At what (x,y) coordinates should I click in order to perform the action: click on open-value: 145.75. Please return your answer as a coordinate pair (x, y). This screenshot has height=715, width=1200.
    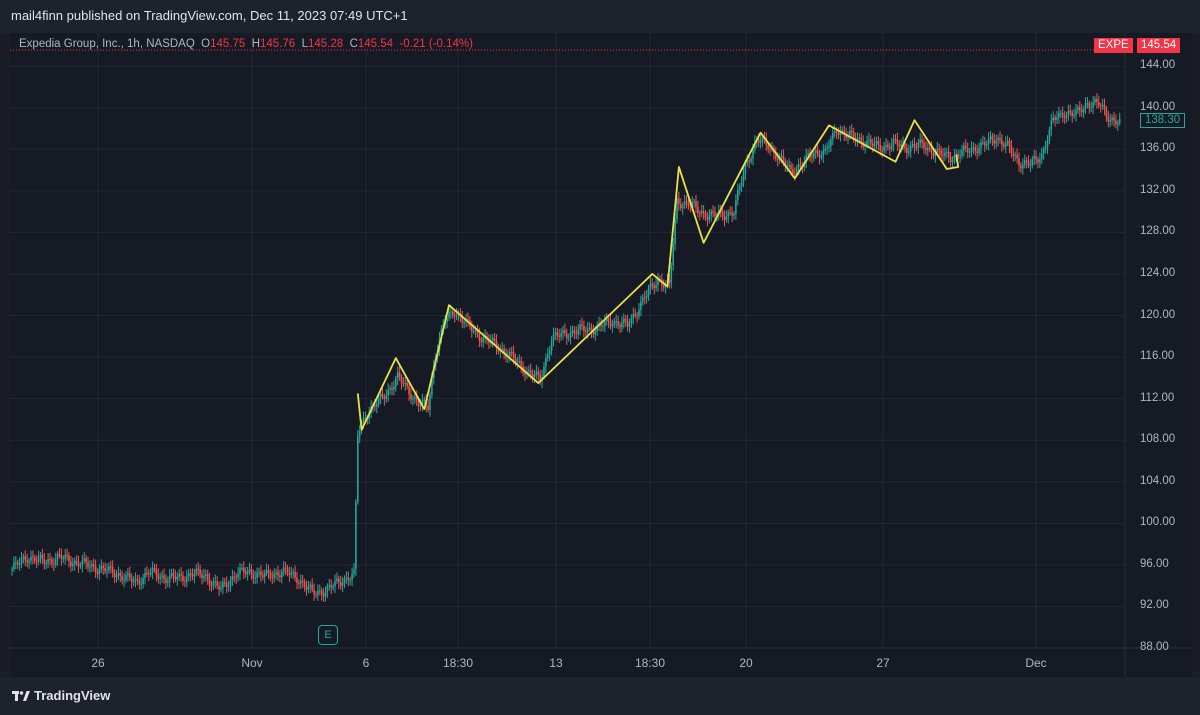
    Looking at the image, I should click on (228, 44).